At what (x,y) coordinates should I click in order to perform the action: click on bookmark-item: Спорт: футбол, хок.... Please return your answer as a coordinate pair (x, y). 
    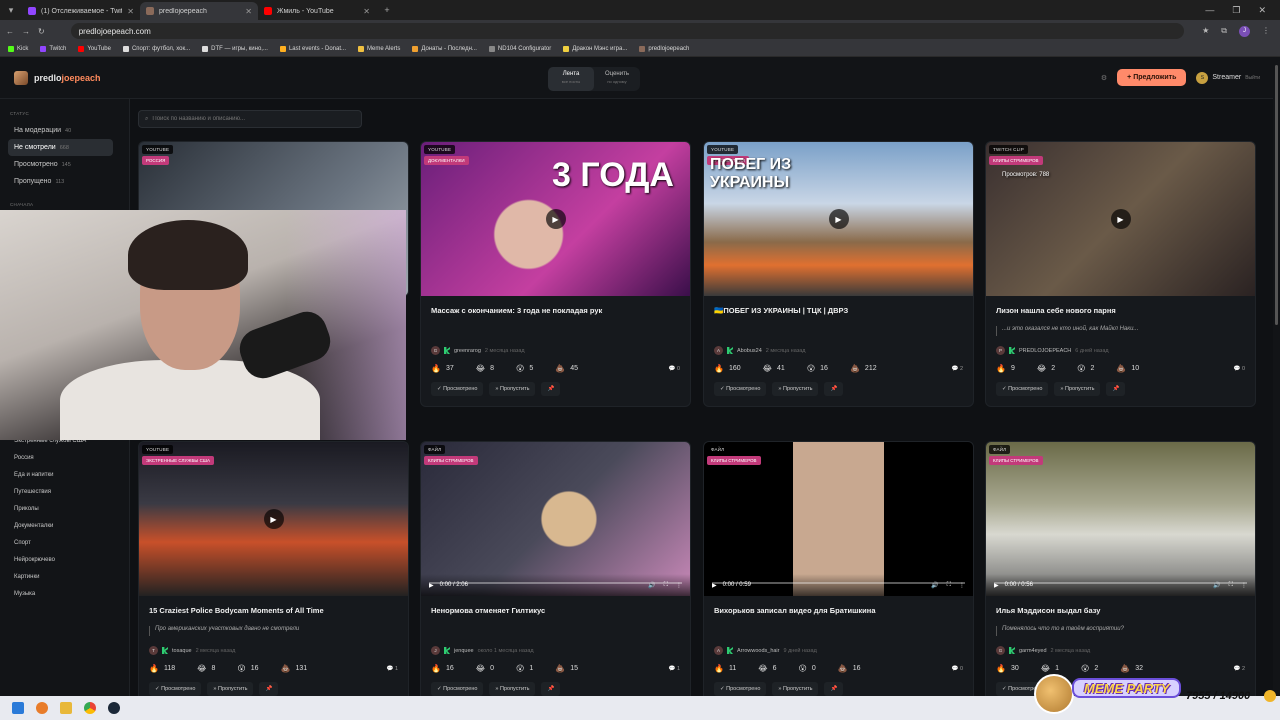
    Looking at the image, I should click on (156, 49).